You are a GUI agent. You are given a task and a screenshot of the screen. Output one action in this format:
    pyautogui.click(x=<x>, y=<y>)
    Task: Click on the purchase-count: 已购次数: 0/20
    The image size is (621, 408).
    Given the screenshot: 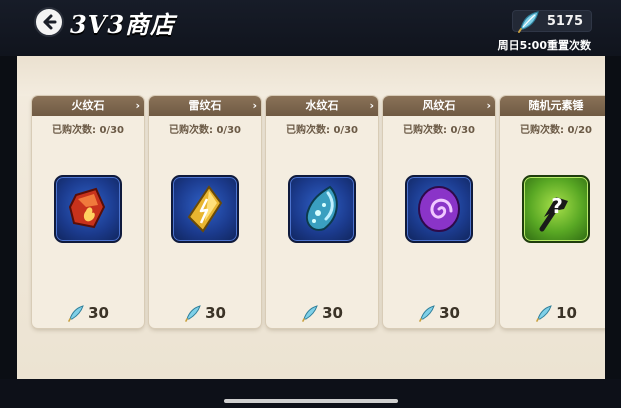 What is the action you would take?
    pyautogui.click(x=555, y=130)
    